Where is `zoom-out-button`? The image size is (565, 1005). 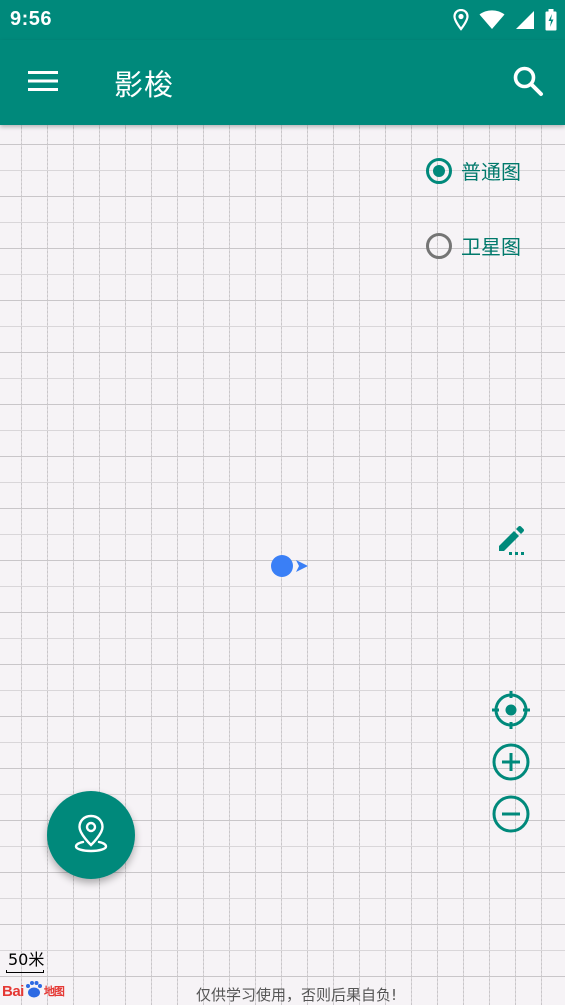
zoom-out-button is located at coordinates (511, 816).